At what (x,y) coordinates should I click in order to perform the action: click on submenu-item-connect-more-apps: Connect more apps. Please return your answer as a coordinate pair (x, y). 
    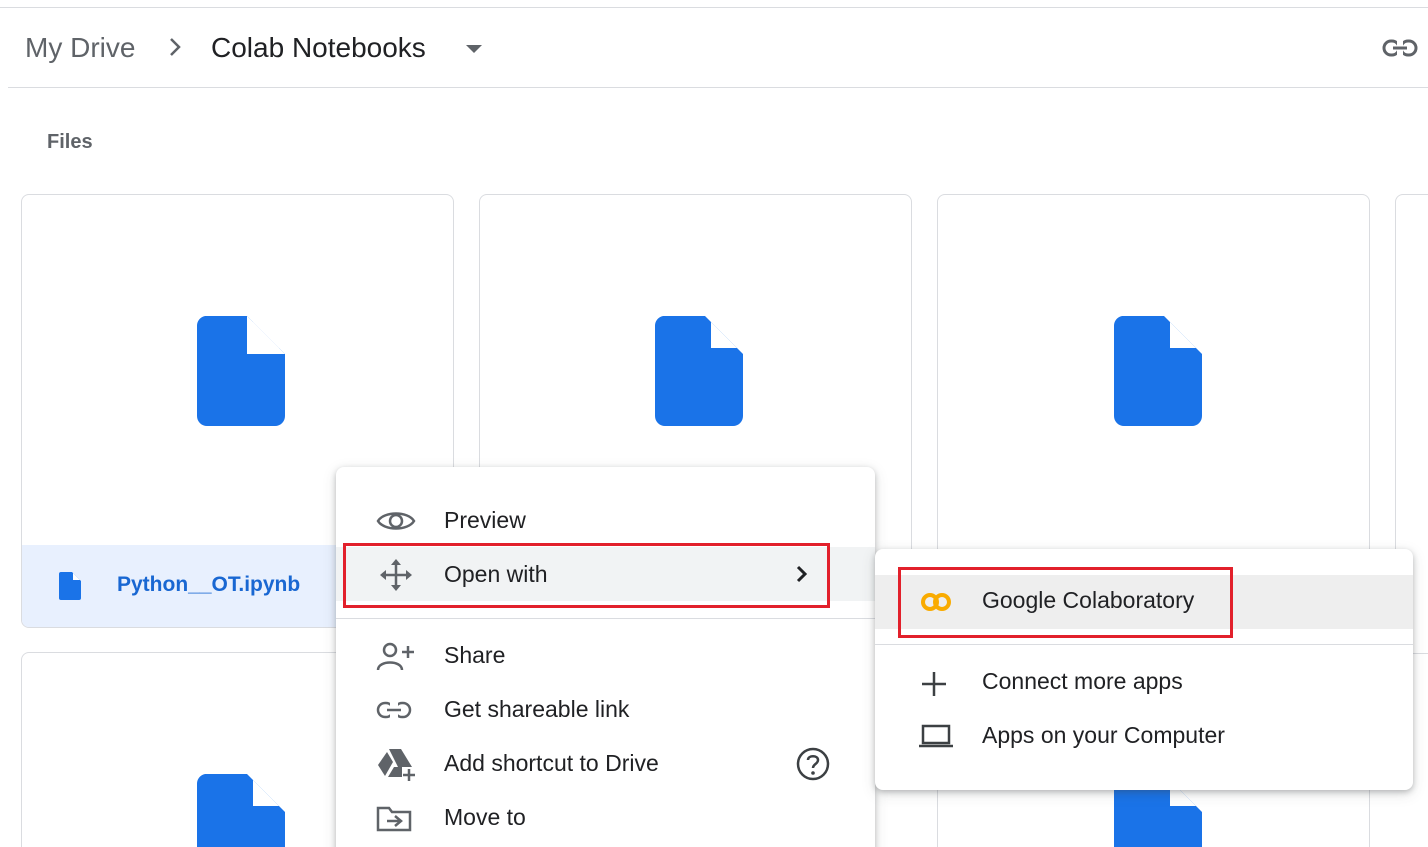
    Looking at the image, I should click on (1144, 683).